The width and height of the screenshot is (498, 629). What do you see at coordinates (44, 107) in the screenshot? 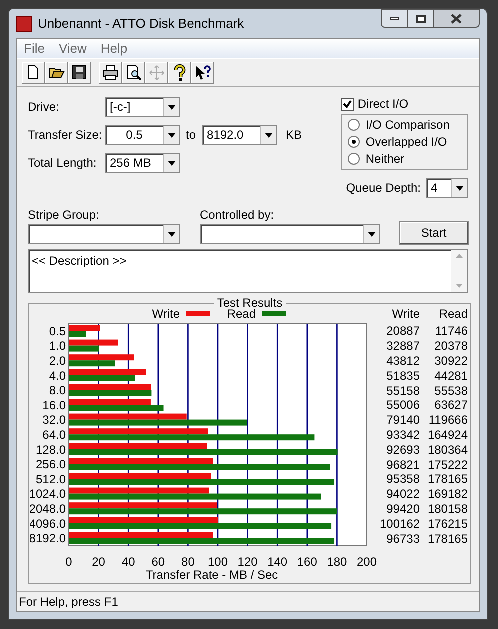
I see `field-label: Drive:` at bounding box center [44, 107].